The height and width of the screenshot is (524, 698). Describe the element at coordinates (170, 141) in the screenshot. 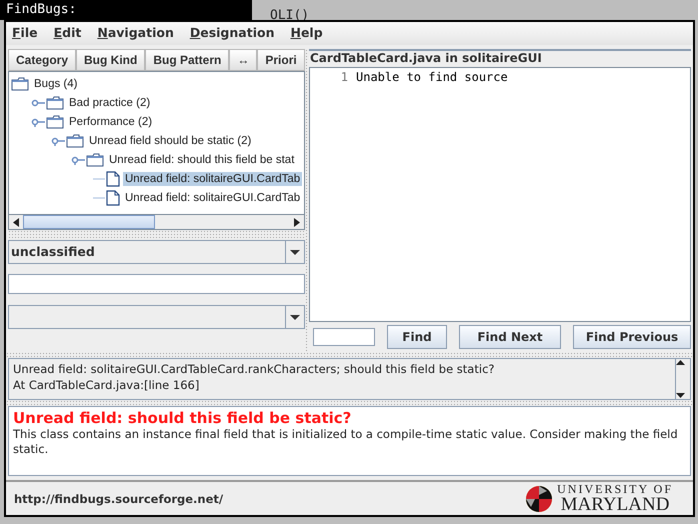

I see `tree-item: Unread field should be static (2)` at that location.